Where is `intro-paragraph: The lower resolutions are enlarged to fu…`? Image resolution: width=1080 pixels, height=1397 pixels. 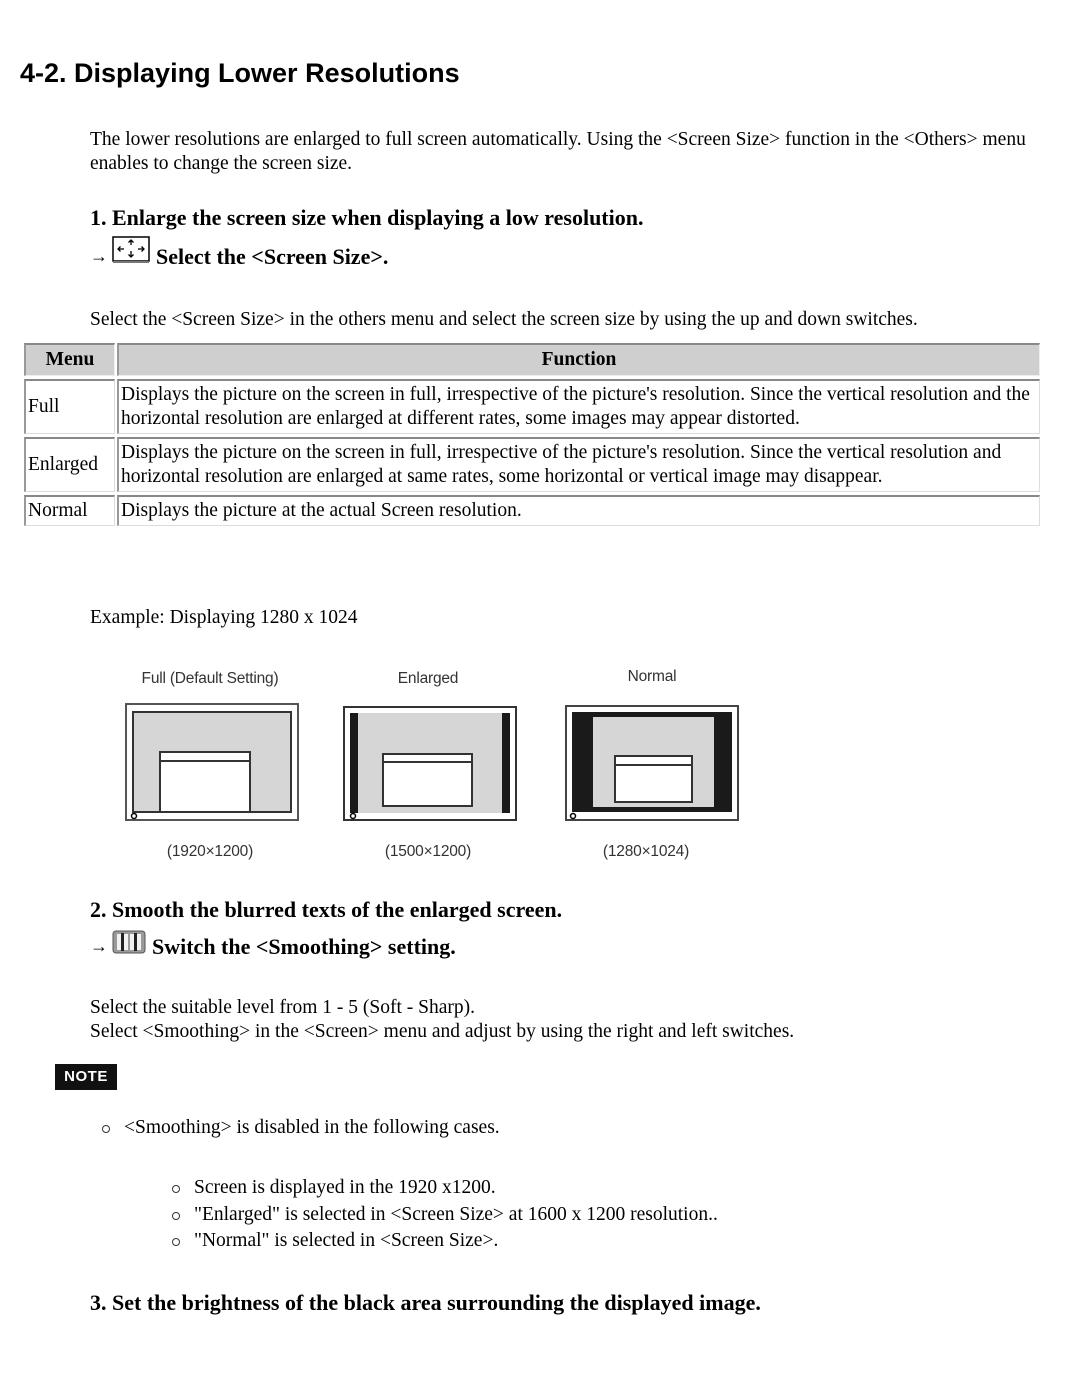
intro-paragraph: The lower resolutions are enlarged to fu… is located at coordinates (558, 151).